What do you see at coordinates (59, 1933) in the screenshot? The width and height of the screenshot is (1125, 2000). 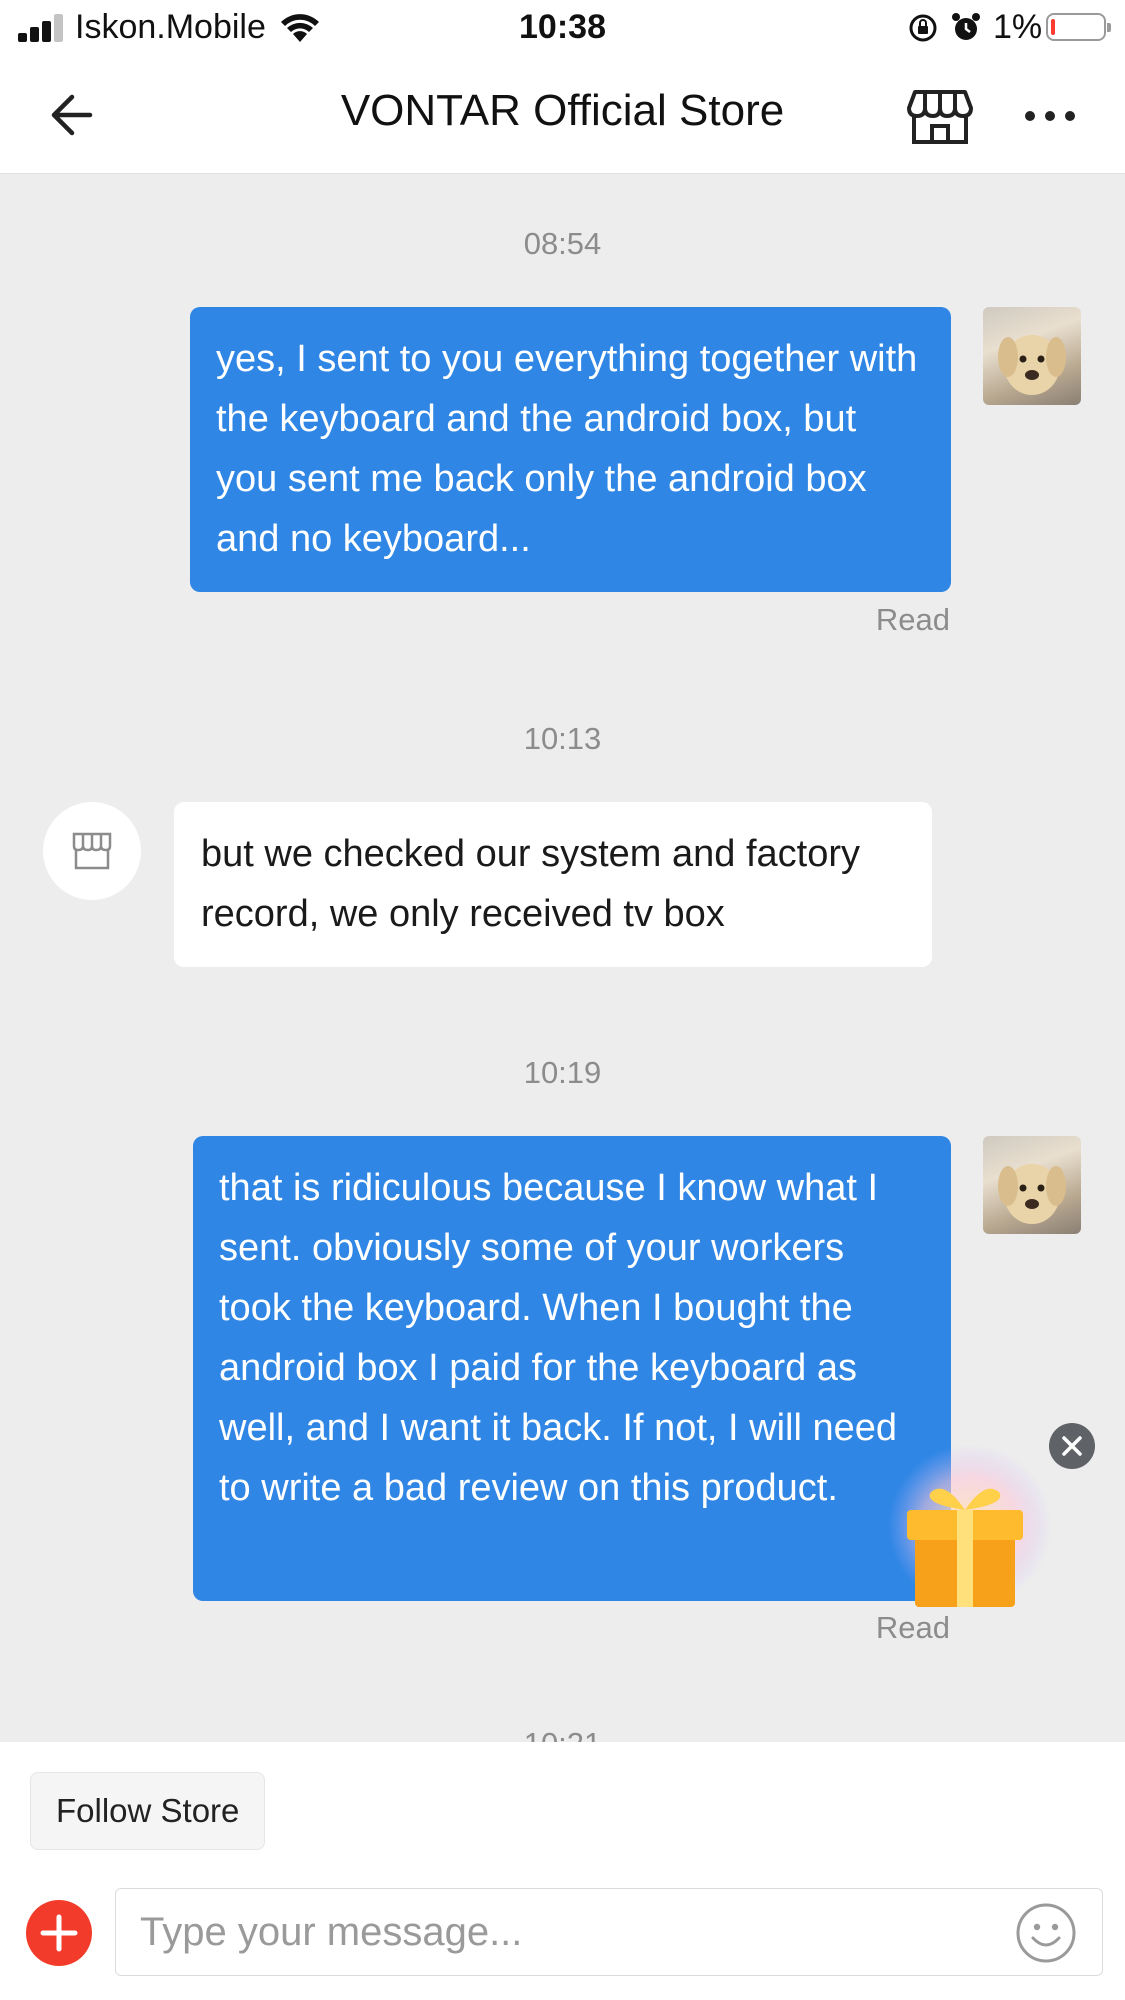 I see `plus-icon` at bounding box center [59, 1933].